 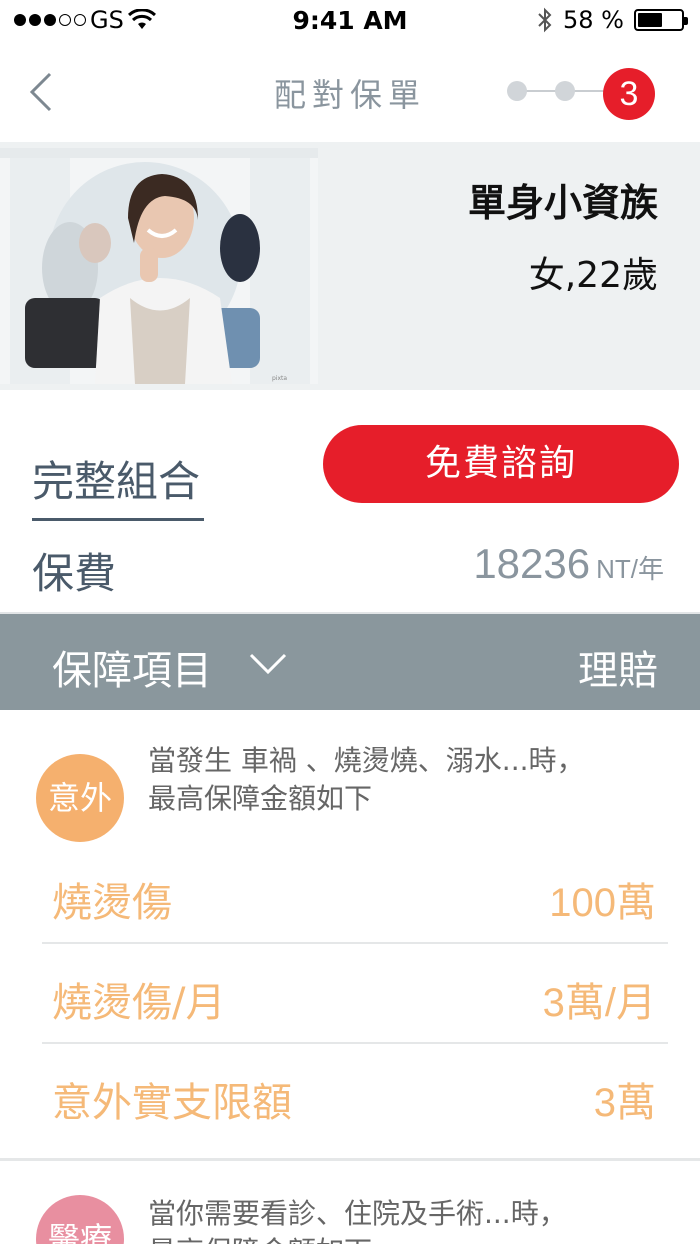 What do you see at coordinates (599, 1003) in the screenshot?
I see `item-value: 3萬/月` at bounding box center [599, 1003].